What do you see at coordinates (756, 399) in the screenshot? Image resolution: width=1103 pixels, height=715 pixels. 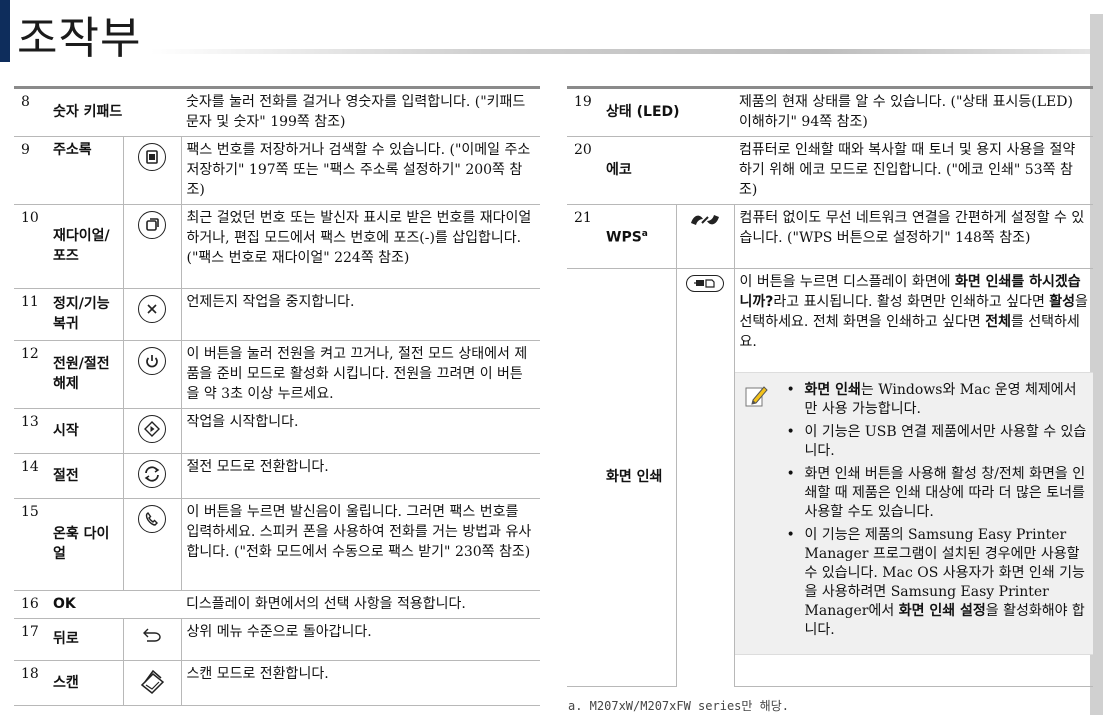 I see `note-pencil-icon` at bounding box center [756, 399].